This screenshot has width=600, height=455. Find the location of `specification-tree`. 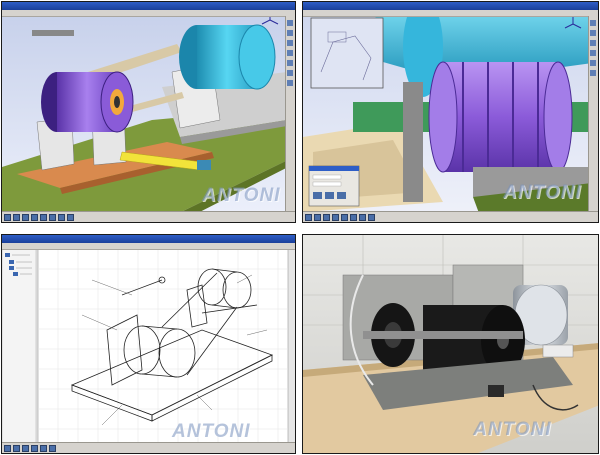

specification-tree is located at coordinates (19, 347).